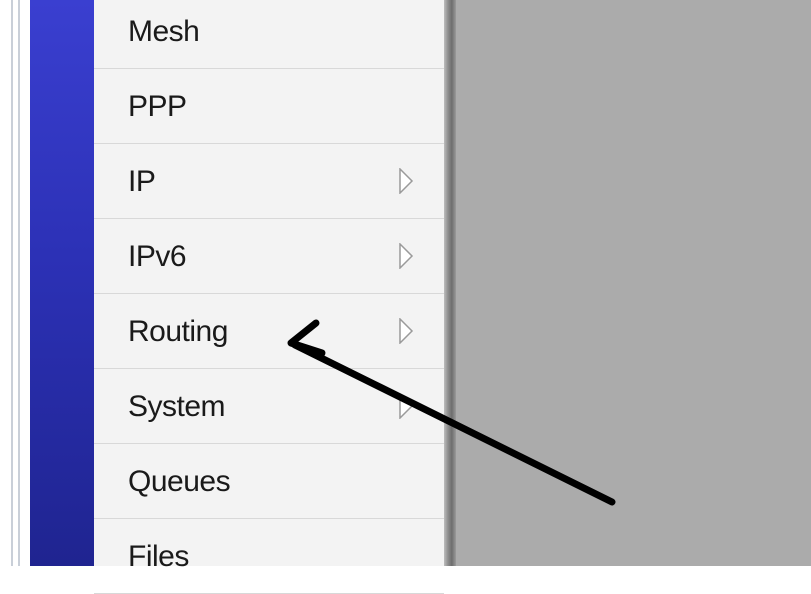 Image resolution: width=811 pixels, height=594 pixels. Describe the element at coordinates (177, 406) in the screenshot. I see `menu-item-label: System` at that location.